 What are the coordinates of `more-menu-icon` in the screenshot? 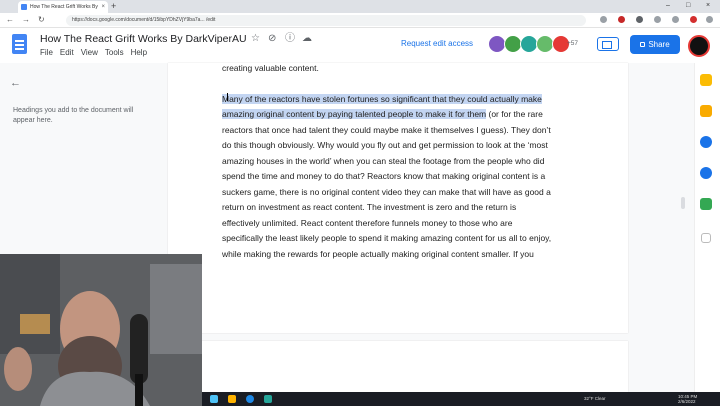 It's located at (709, 19).